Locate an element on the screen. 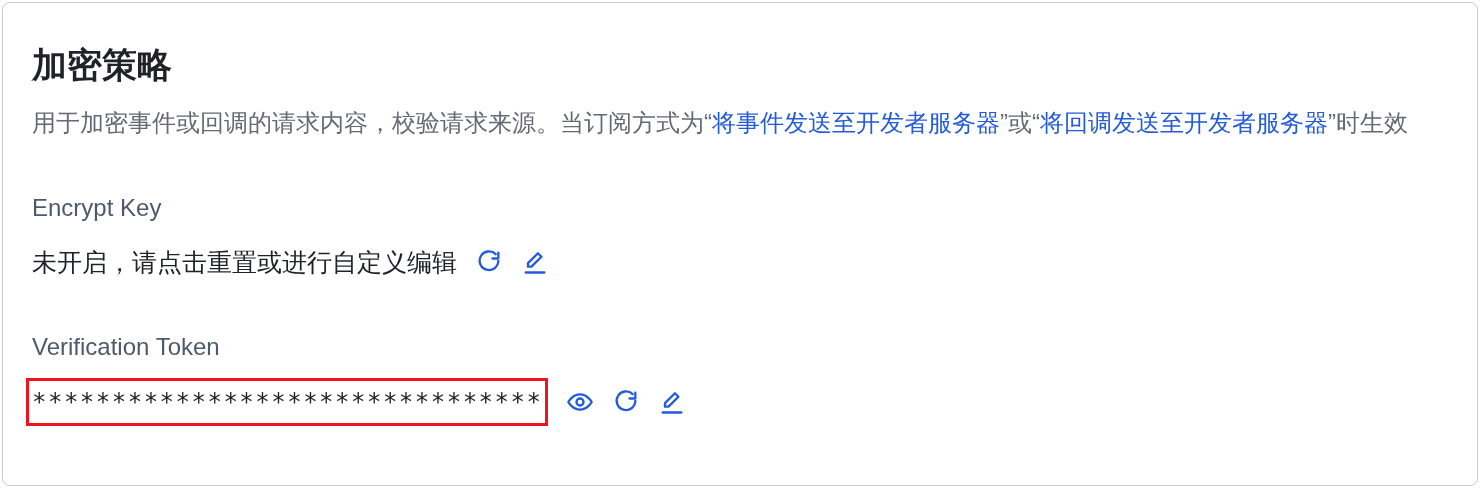 The width and height of the screenshot is (1480, 488). field-label: Encrypt Key is located at coordinates (97, 208).